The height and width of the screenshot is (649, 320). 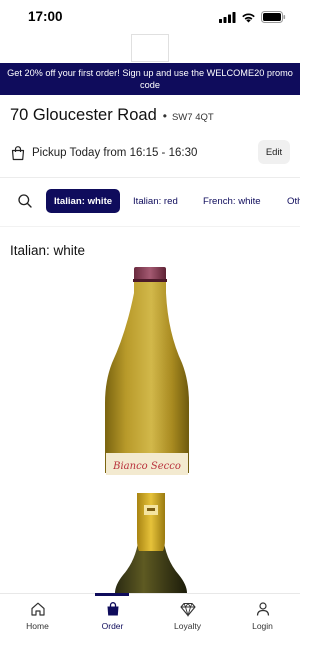 I want to click on pickup-row: Pickup Today from 16:15 - 16:30 Edit, so click(x=150, y=152).